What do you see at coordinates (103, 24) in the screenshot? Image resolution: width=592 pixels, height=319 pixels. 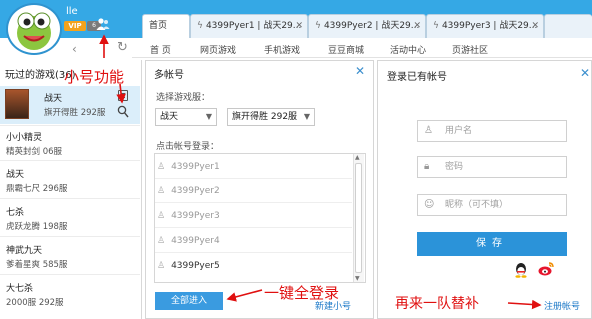 I see `multi-account-icon` at bounding box center [103, 24].